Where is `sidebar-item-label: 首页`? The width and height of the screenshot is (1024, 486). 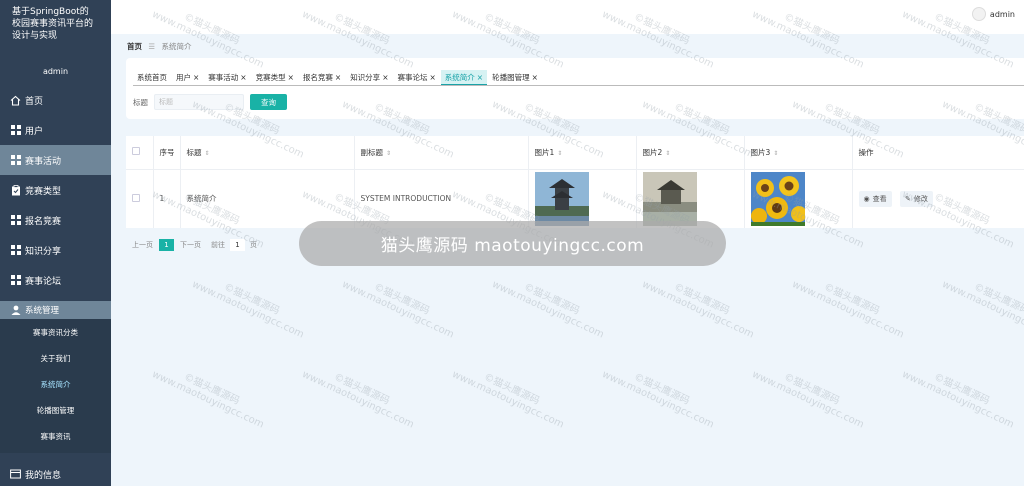
sidebar-item-label: 首页 is located at coordinates (34, 101).